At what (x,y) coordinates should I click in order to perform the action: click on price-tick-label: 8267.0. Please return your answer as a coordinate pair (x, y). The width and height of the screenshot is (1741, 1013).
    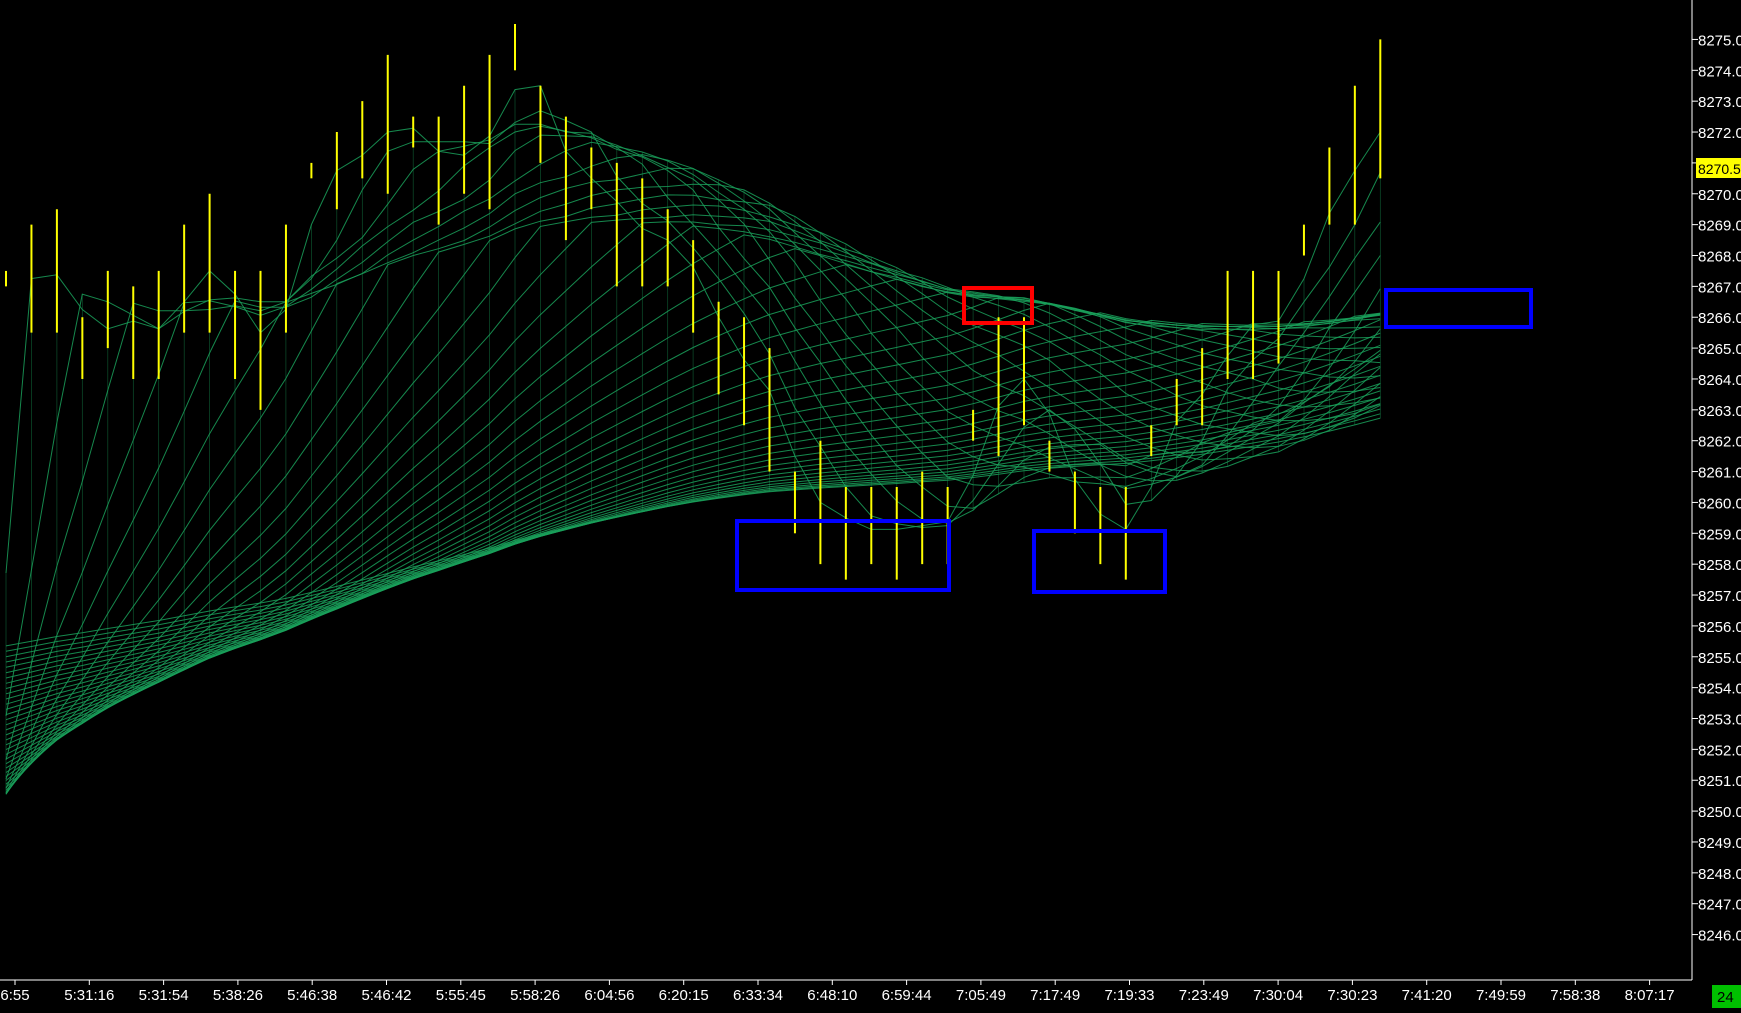
    Looking at the image, I should click on (1719, 287).